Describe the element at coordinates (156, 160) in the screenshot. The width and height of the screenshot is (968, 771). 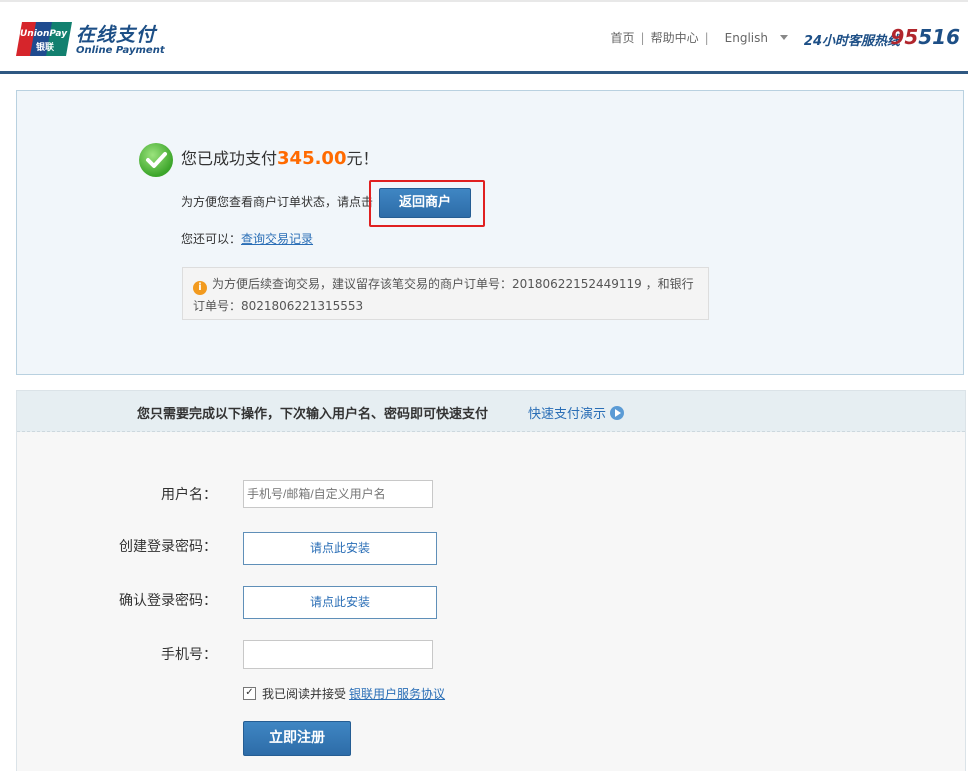
I see `success-check-icon` at that location.